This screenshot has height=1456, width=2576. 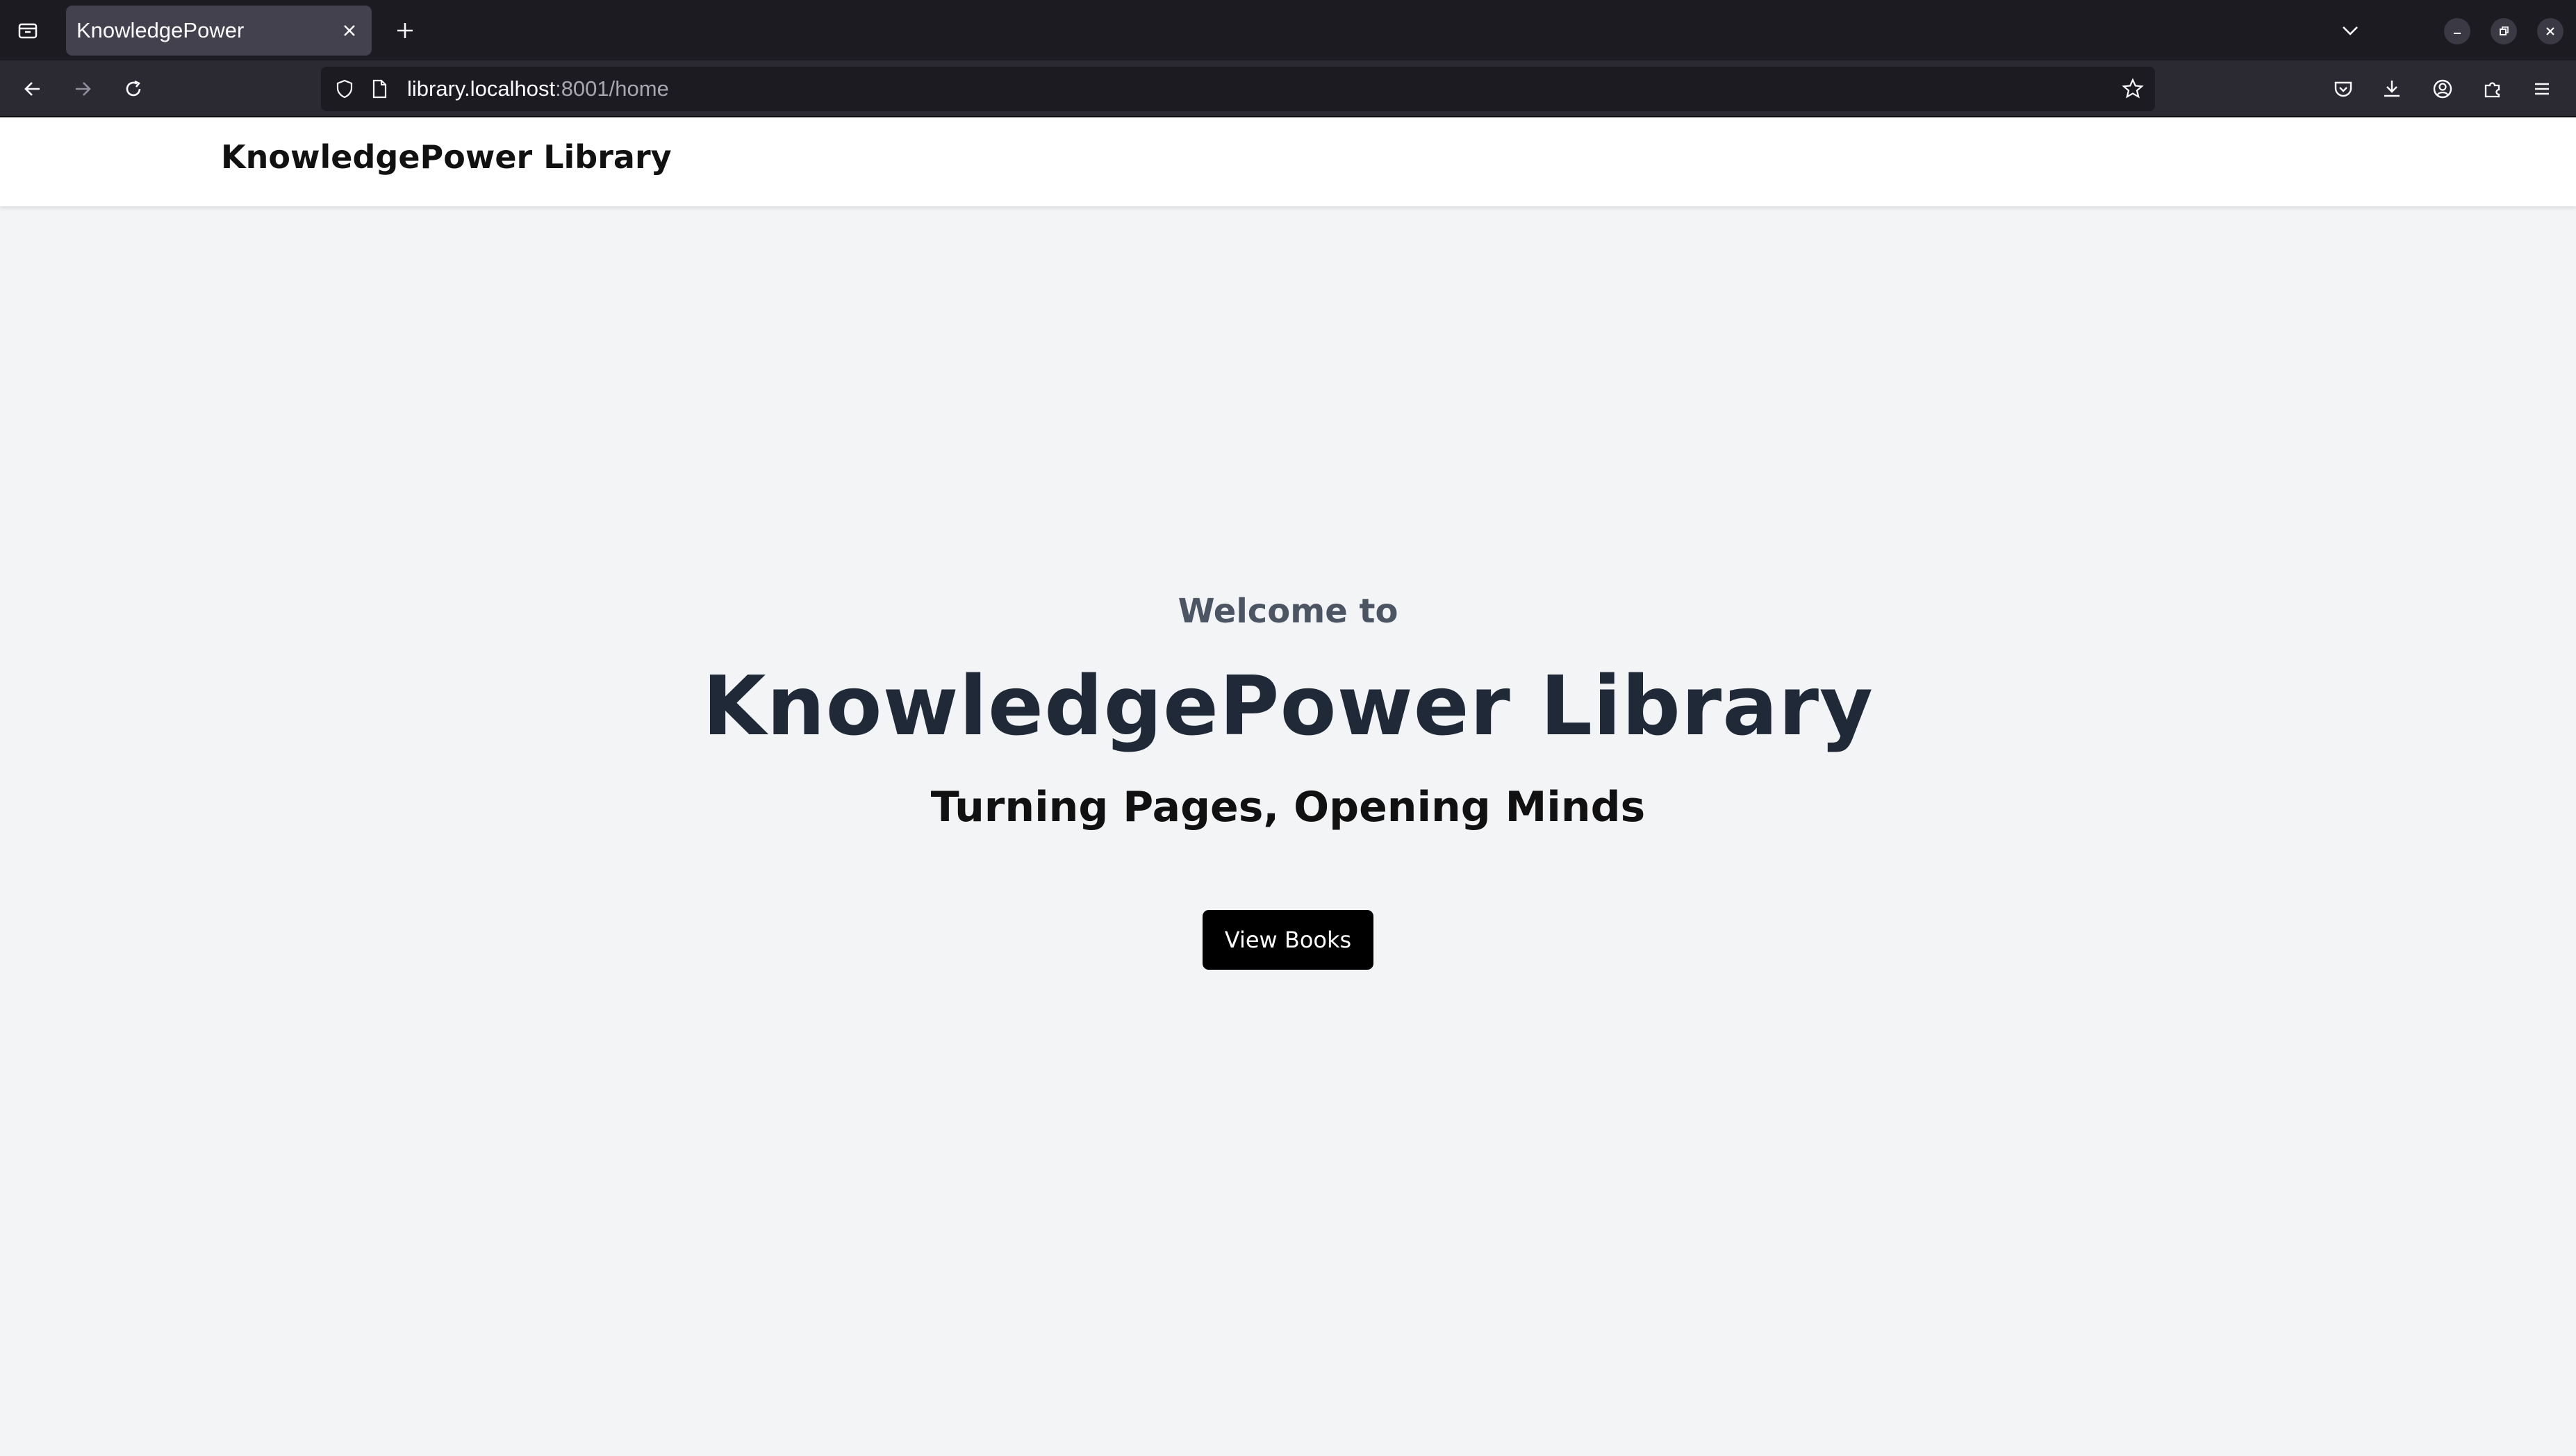 I want to click on shield-icon, so click(x=345, y=89).